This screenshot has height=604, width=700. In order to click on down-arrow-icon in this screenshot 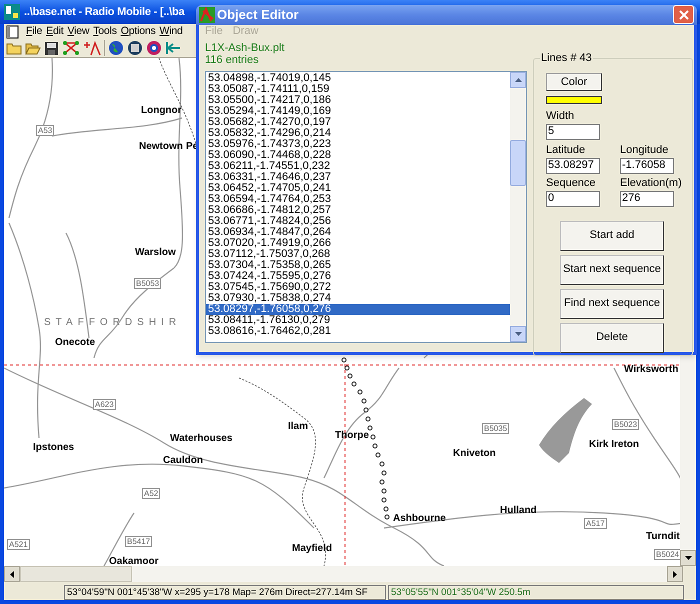, I will do `click(518, 334)`.